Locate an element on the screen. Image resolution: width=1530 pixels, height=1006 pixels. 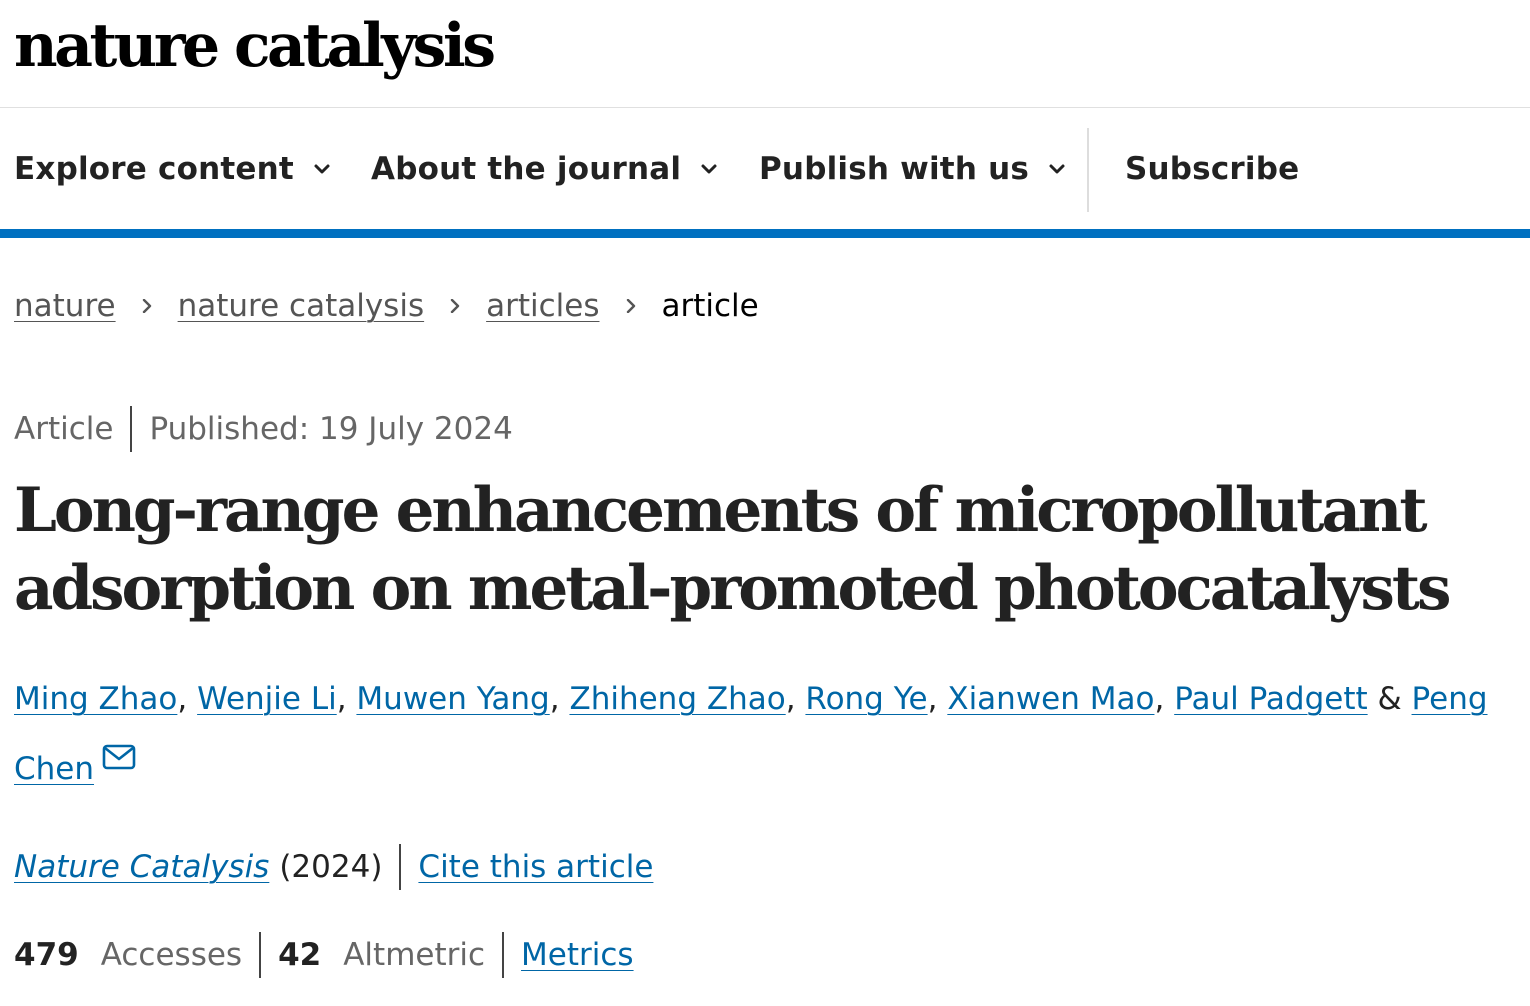
author-link: Rong Ye is located at coordinates (866, 699).